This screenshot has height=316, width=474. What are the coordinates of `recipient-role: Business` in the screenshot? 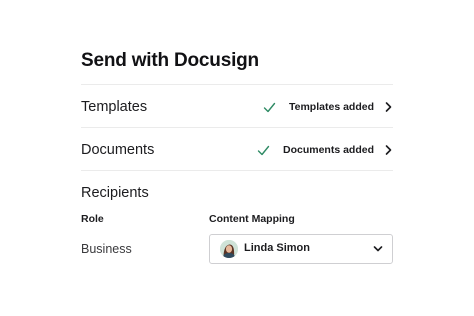 It's located at (106, 249).